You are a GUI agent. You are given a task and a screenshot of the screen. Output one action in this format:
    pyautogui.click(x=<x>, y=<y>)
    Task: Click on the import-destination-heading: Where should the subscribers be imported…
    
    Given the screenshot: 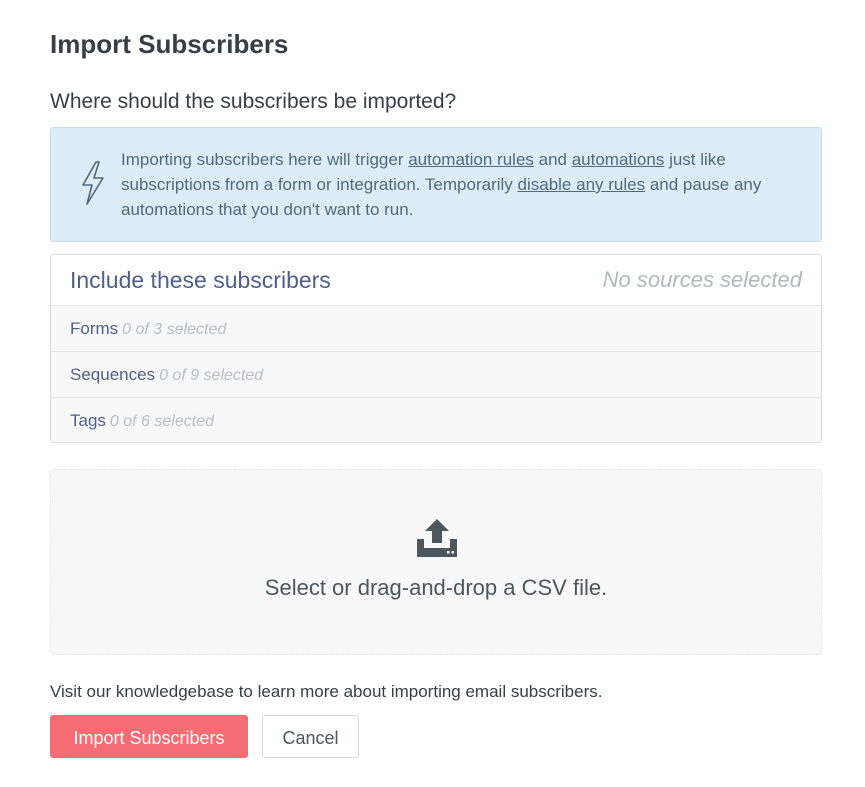 What is the action you would take?
    pyautogui.click(x=253, y=101)
    